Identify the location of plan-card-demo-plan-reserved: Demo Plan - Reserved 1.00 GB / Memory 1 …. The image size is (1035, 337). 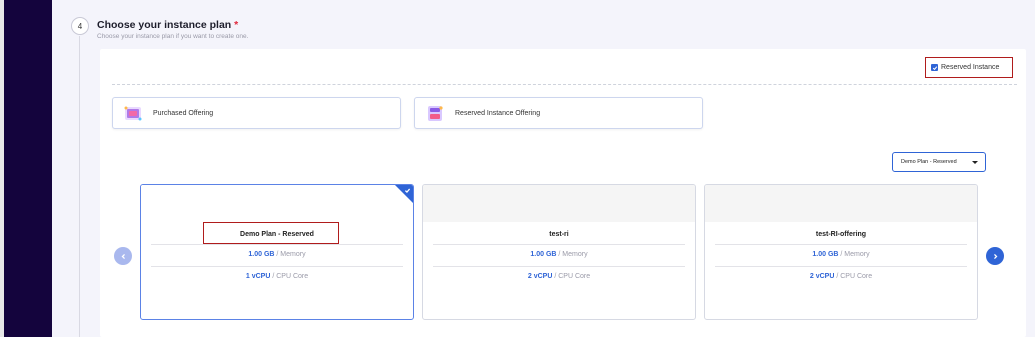
(277, 252).